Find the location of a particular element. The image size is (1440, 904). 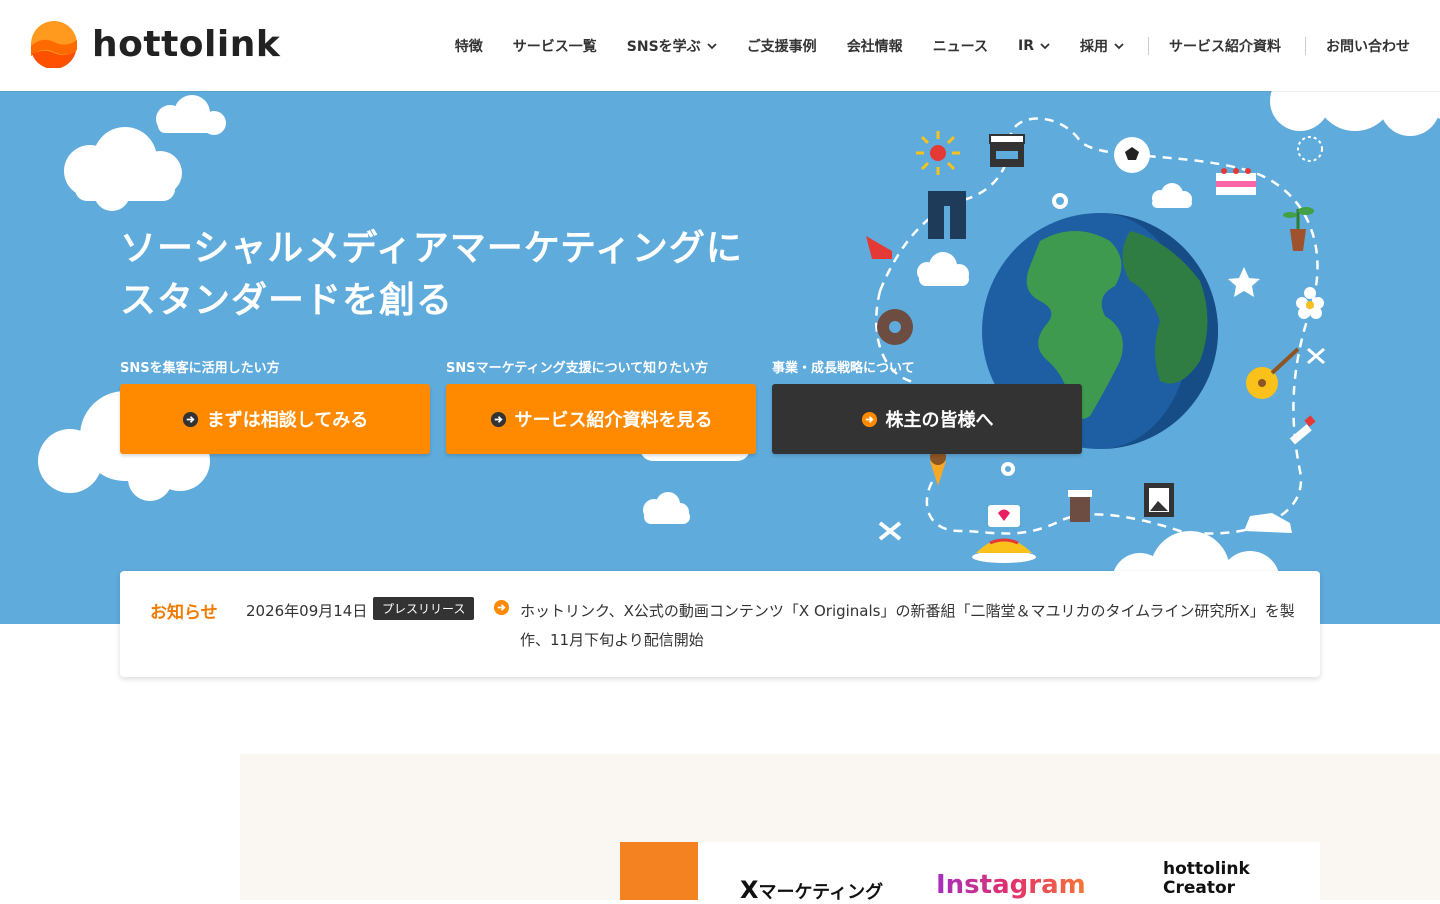

logo-text: hottolink is located at coordinates (186, 44).